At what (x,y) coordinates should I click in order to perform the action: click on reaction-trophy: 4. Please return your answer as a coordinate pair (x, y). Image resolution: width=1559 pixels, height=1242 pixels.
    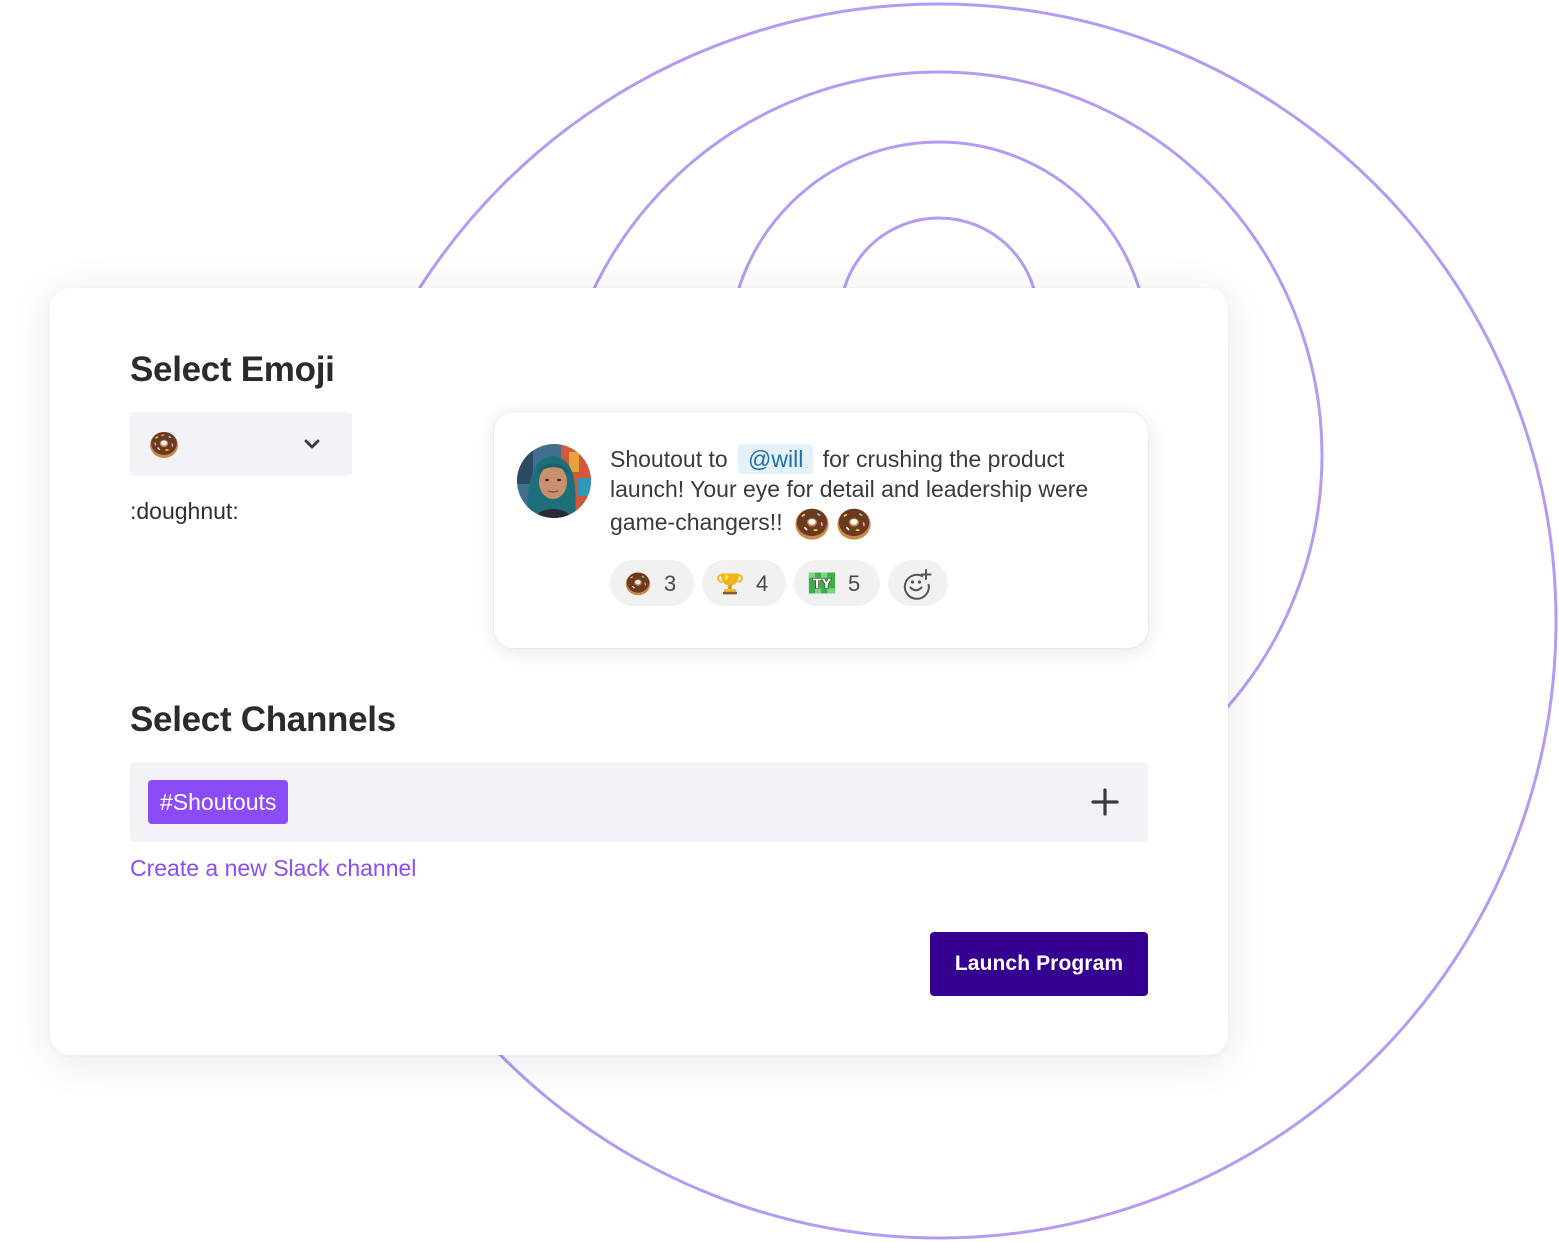
    Looking at the image, I should click on (744, 583).